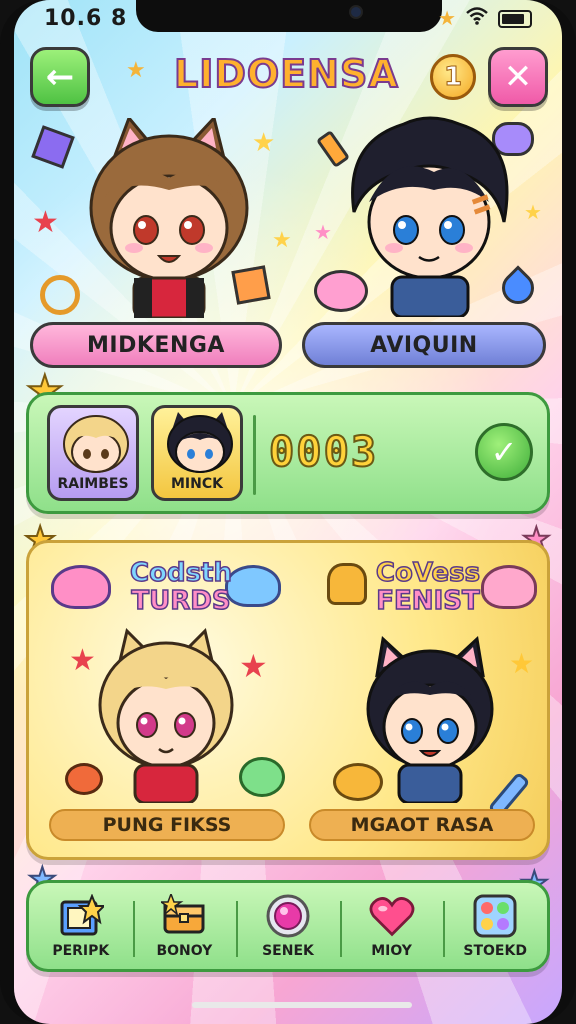 This screenshot has height=1024, width=576. I want to click on notch, so click(289, 16).